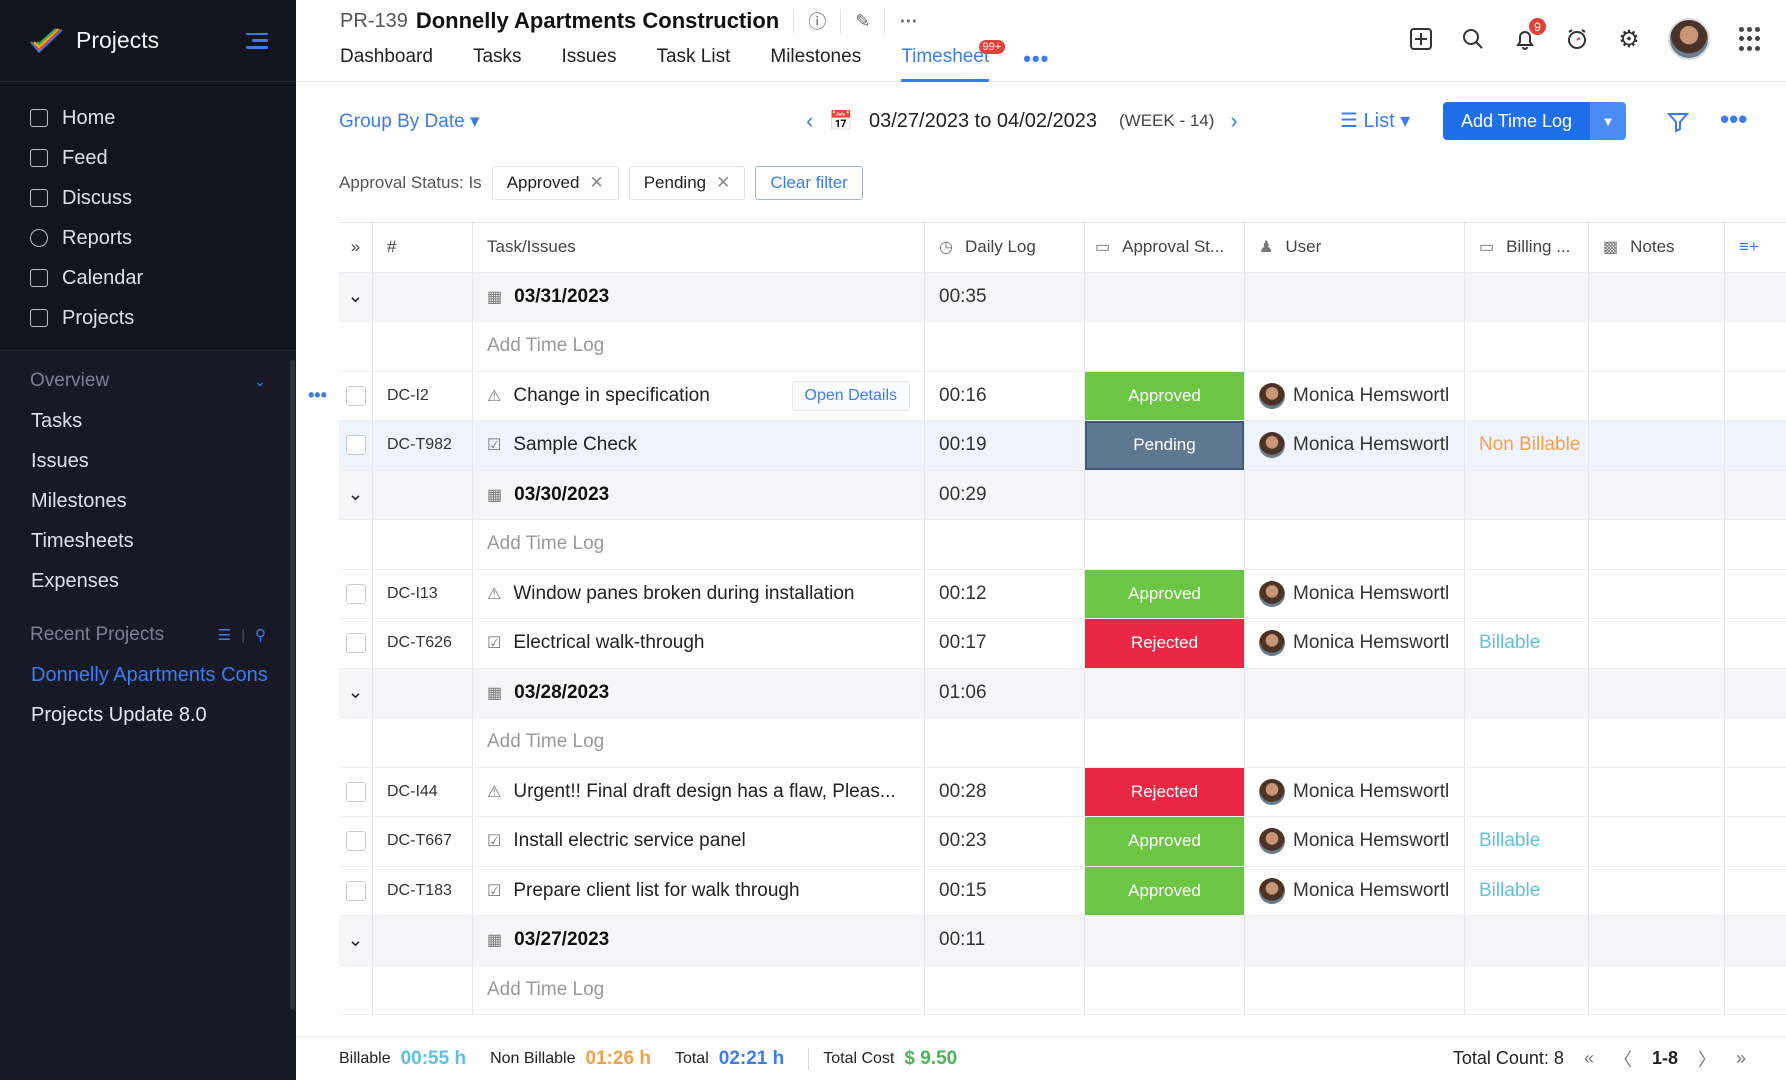 This screenshot has height=1080, width=1786. What do you see at coordinates (148, 501) in the screenshot?
I see `sidebar-item-milestones: Milestones` at bounding box center [148, 501].